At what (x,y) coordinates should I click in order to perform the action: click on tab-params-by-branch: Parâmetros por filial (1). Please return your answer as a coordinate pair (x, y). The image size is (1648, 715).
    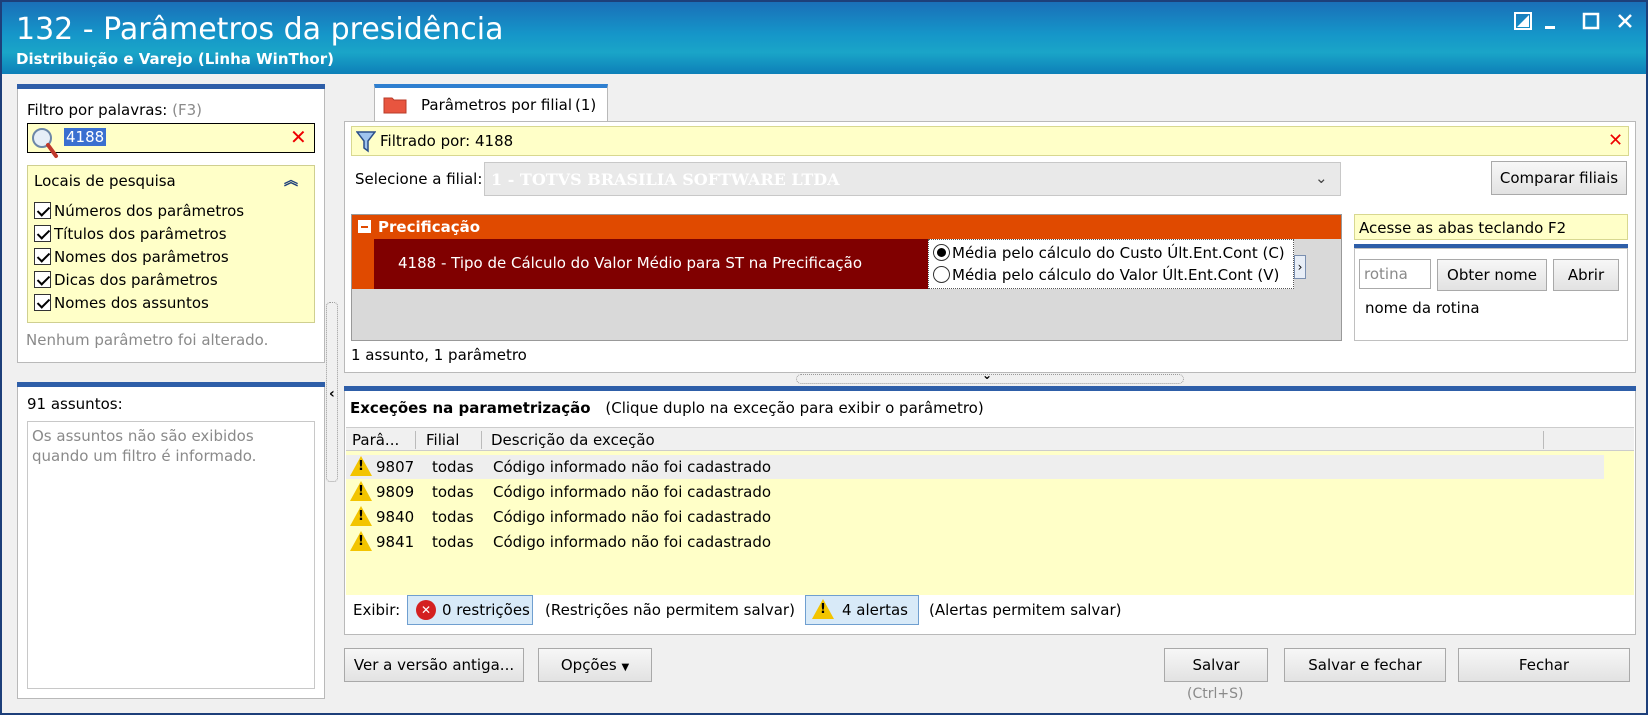
    Looking at the image, I should click on (491, 103).